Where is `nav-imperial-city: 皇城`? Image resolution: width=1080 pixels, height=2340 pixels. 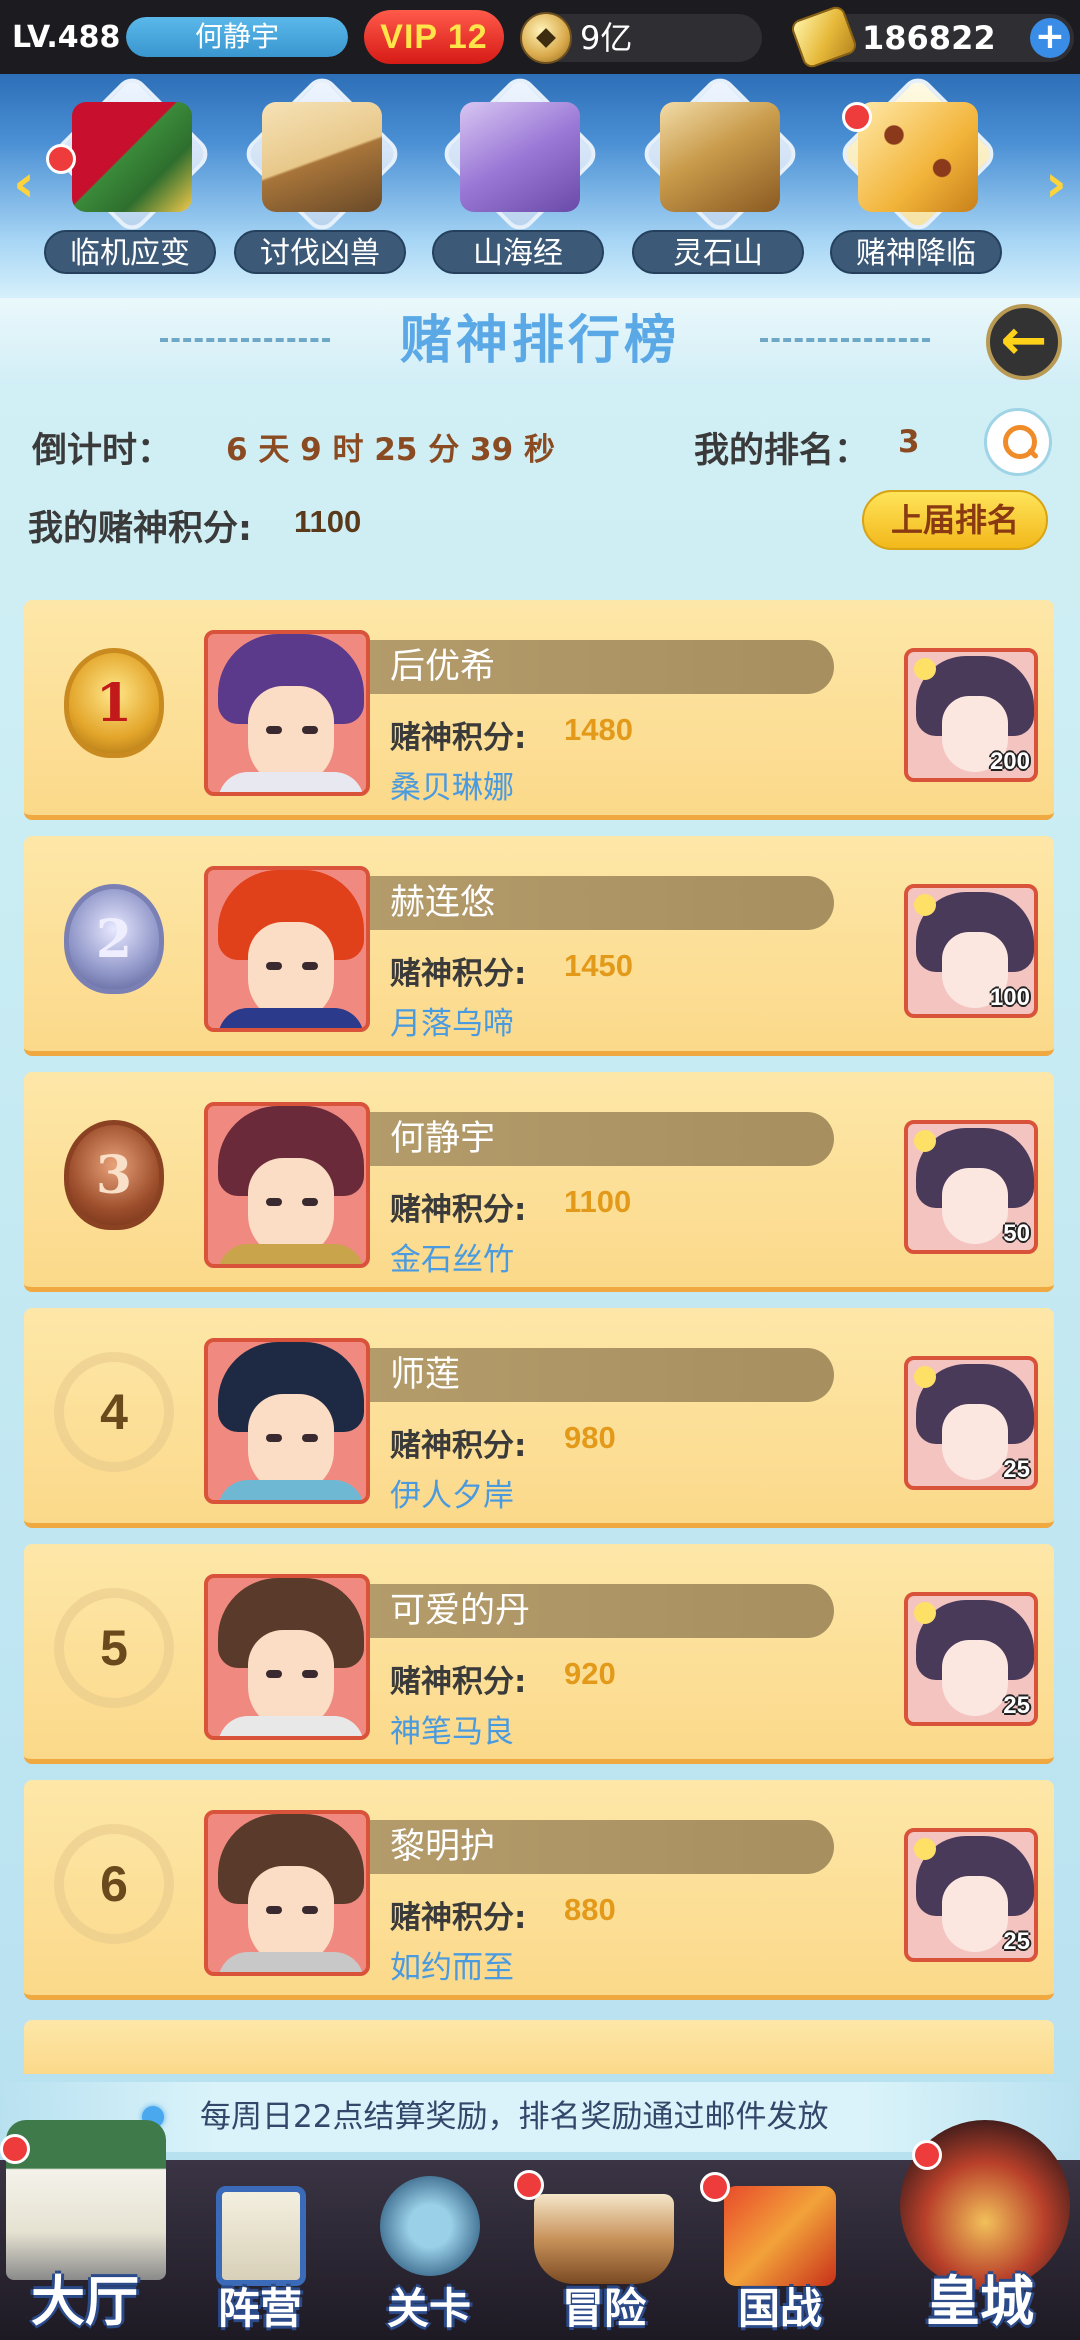
nav-imperial-city: 皇城 is located at coordinates (980, 2230).